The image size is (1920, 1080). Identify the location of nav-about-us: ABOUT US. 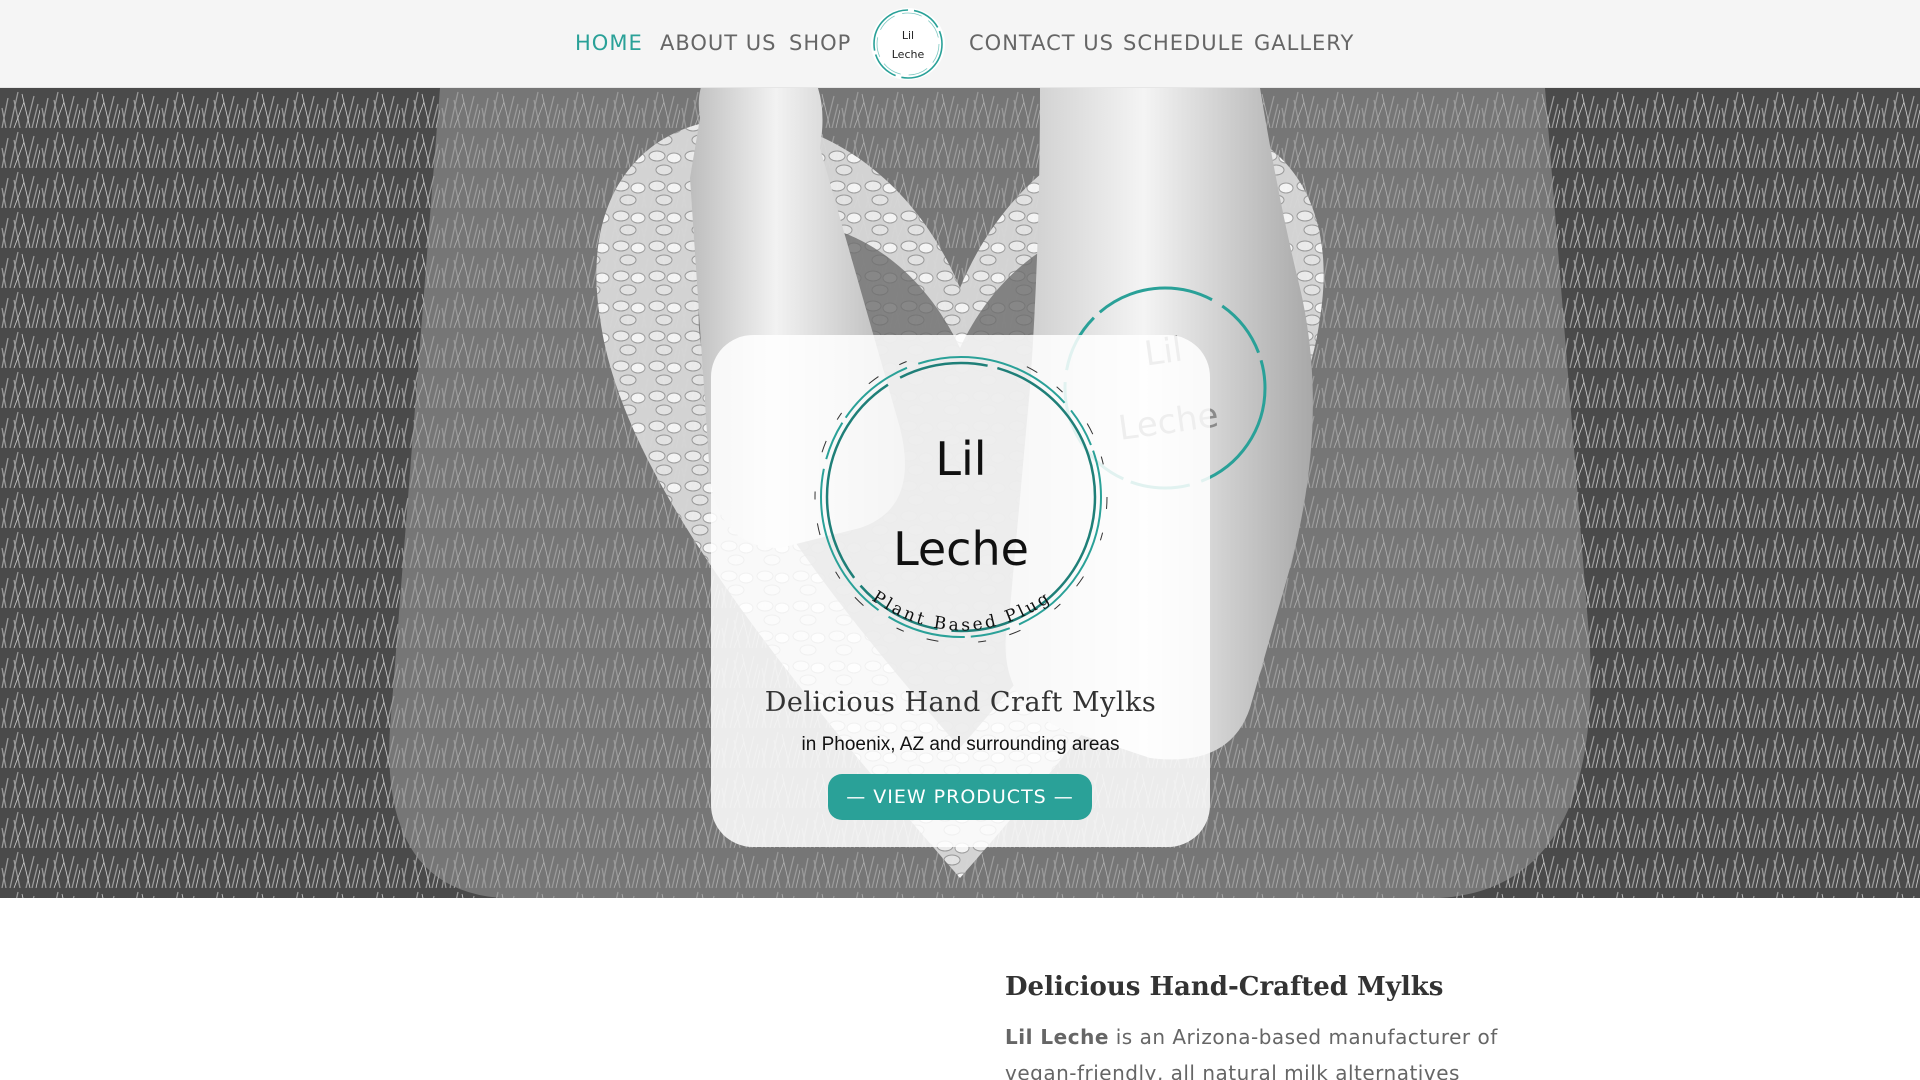
(718, 43).